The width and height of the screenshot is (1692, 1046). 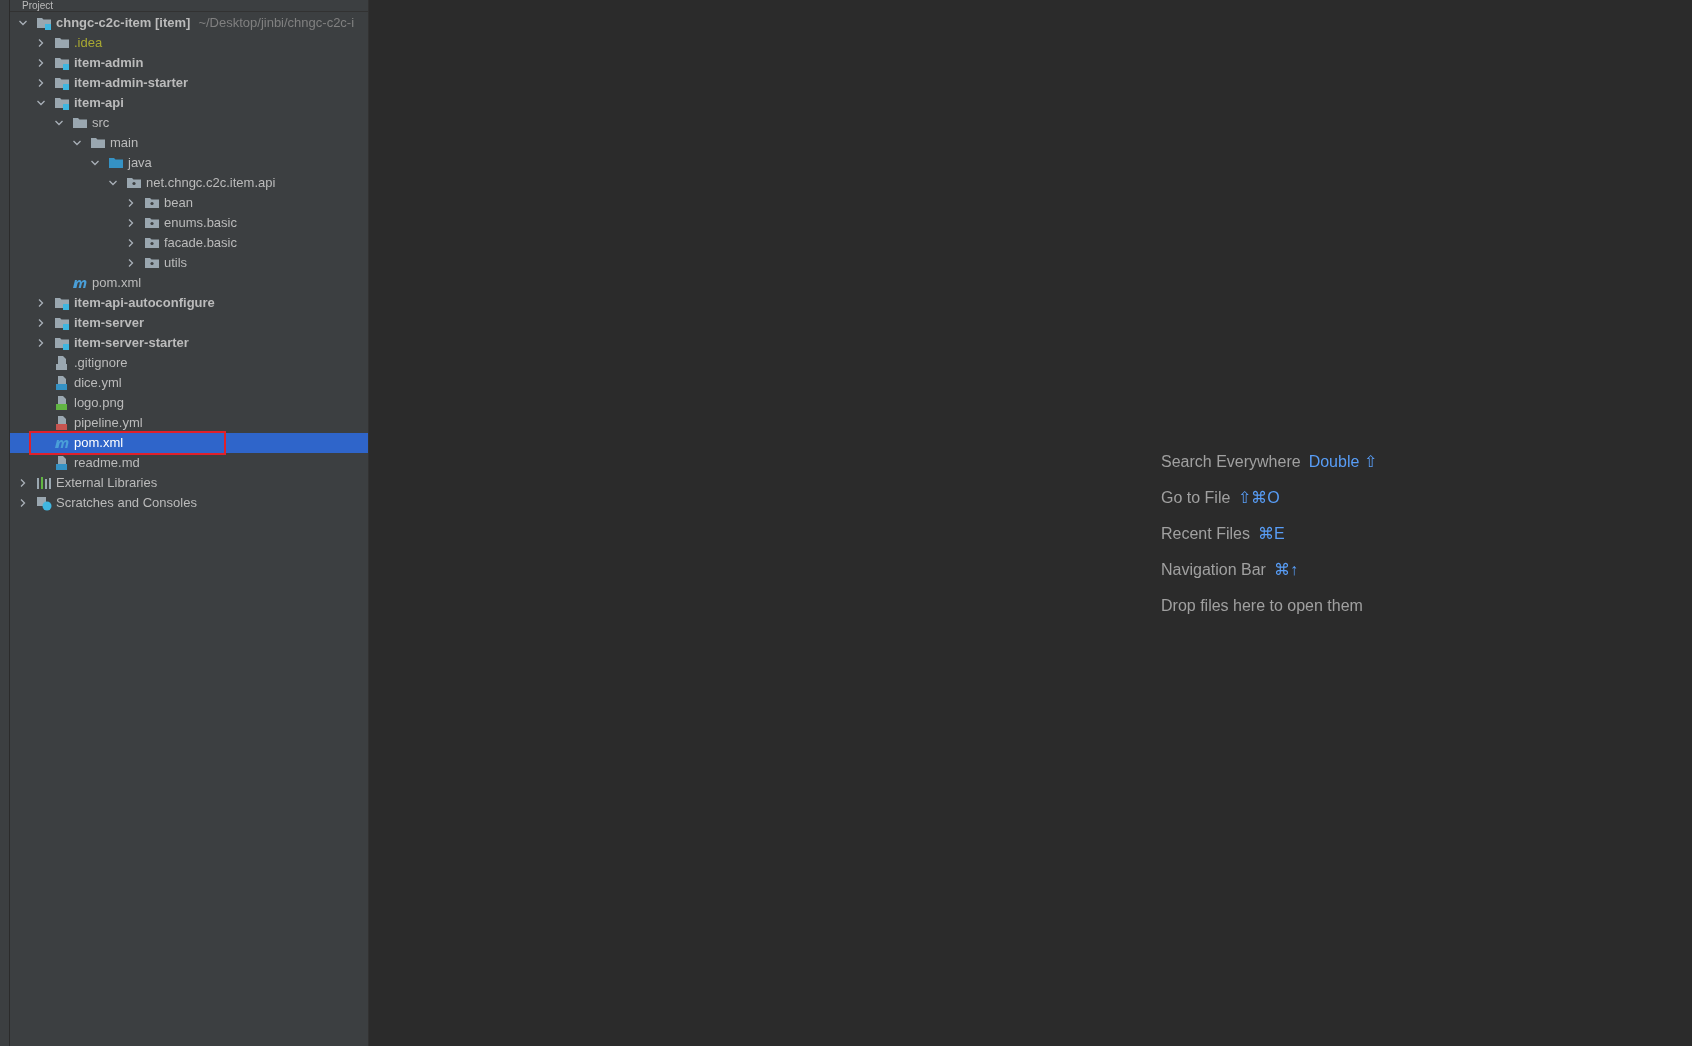 What do you see at coordinates (109, 63) in the screenshot?
I see `tree-item-label: item-admin` at bounding box center [109, 63].